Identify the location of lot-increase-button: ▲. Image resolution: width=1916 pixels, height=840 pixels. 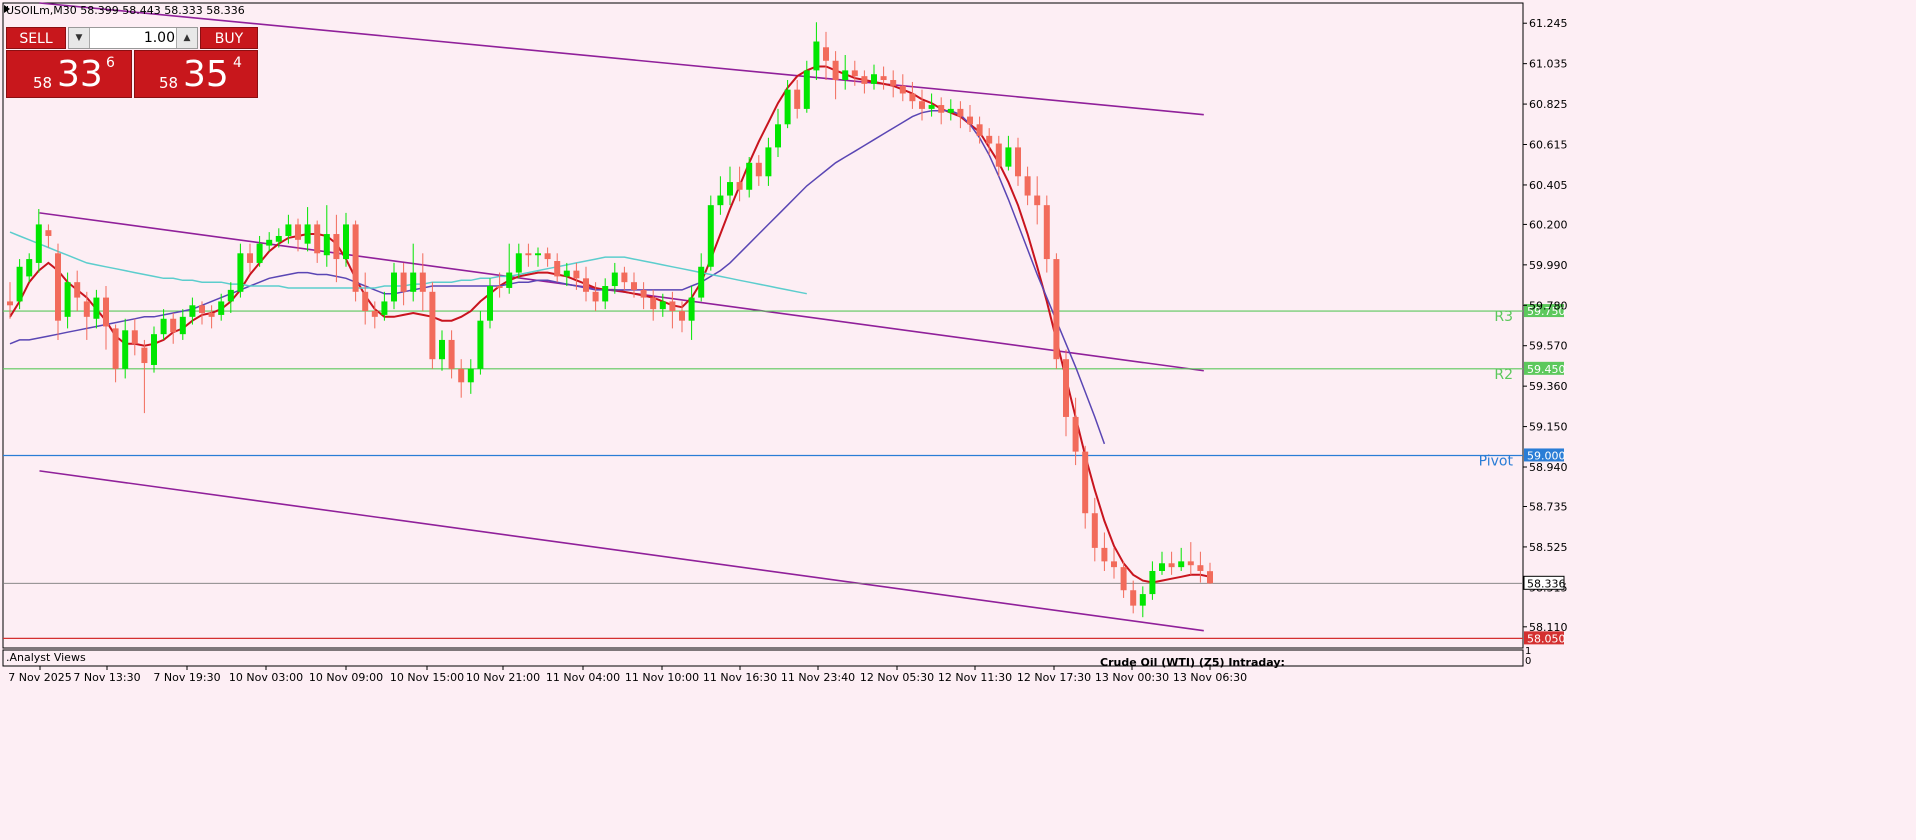
(186, 38).